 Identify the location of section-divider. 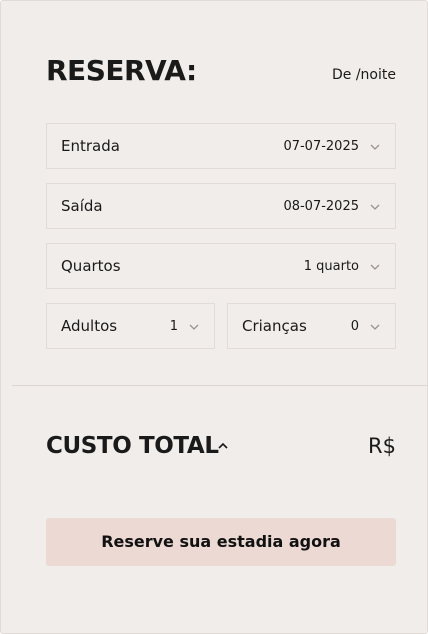
(220, 385).